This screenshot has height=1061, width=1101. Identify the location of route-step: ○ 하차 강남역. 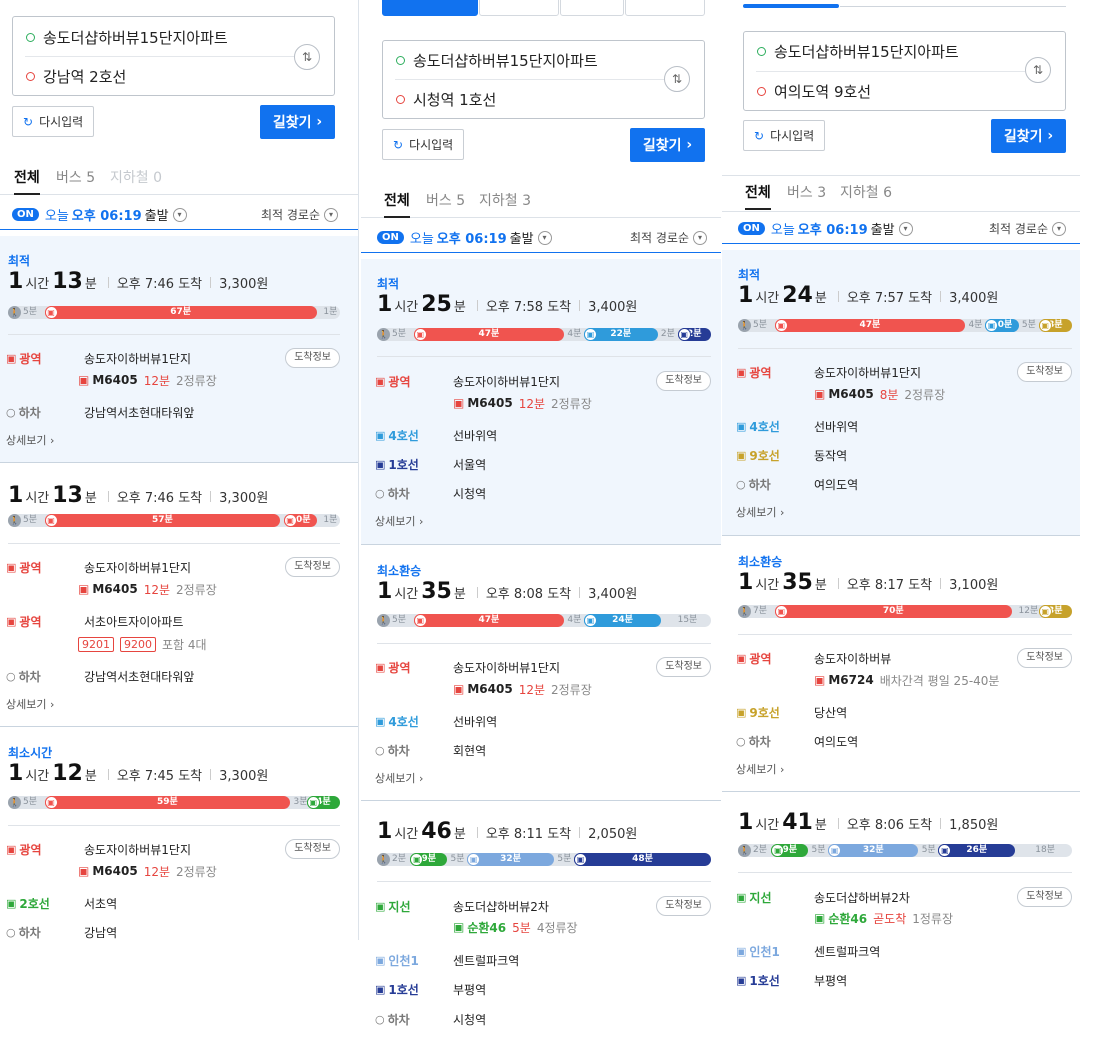
(62, 933).